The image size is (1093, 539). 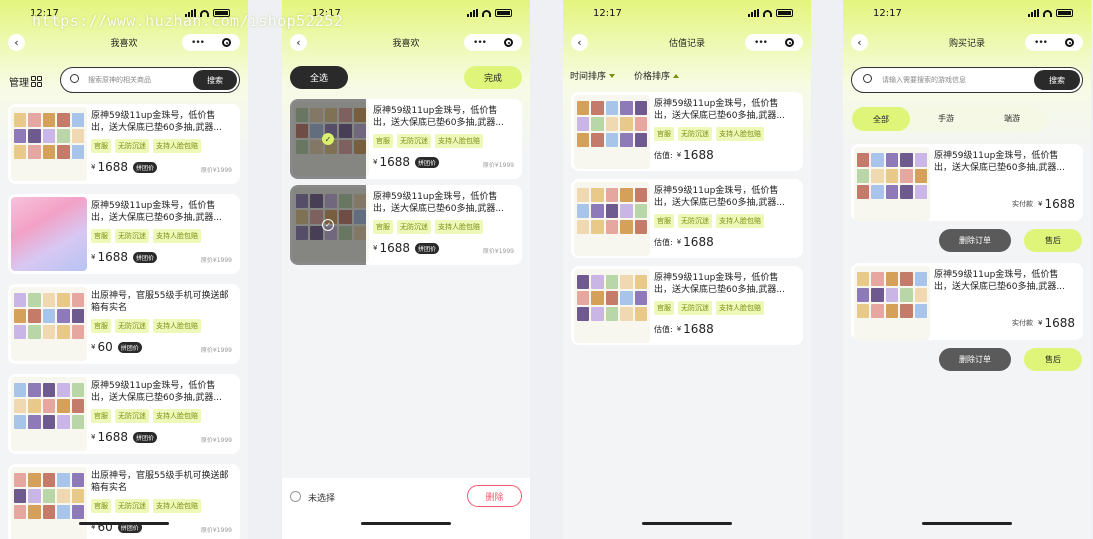 I want to click on bottom-action-bar: 未选择 删除, so click(x=406, y=508).